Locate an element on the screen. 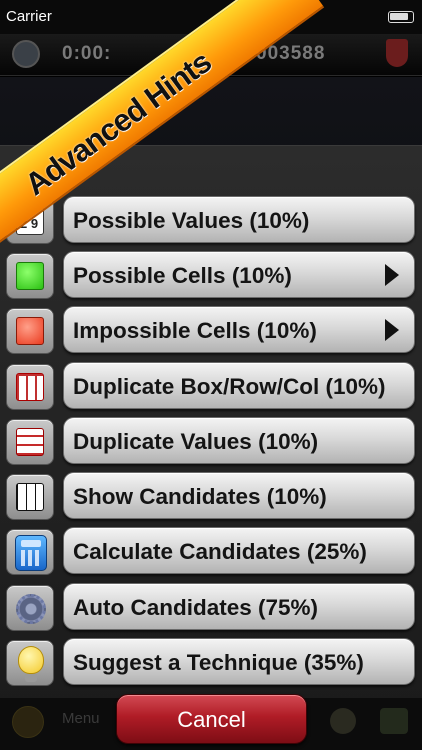  calculator-icon is located at coordinates (30, 552).